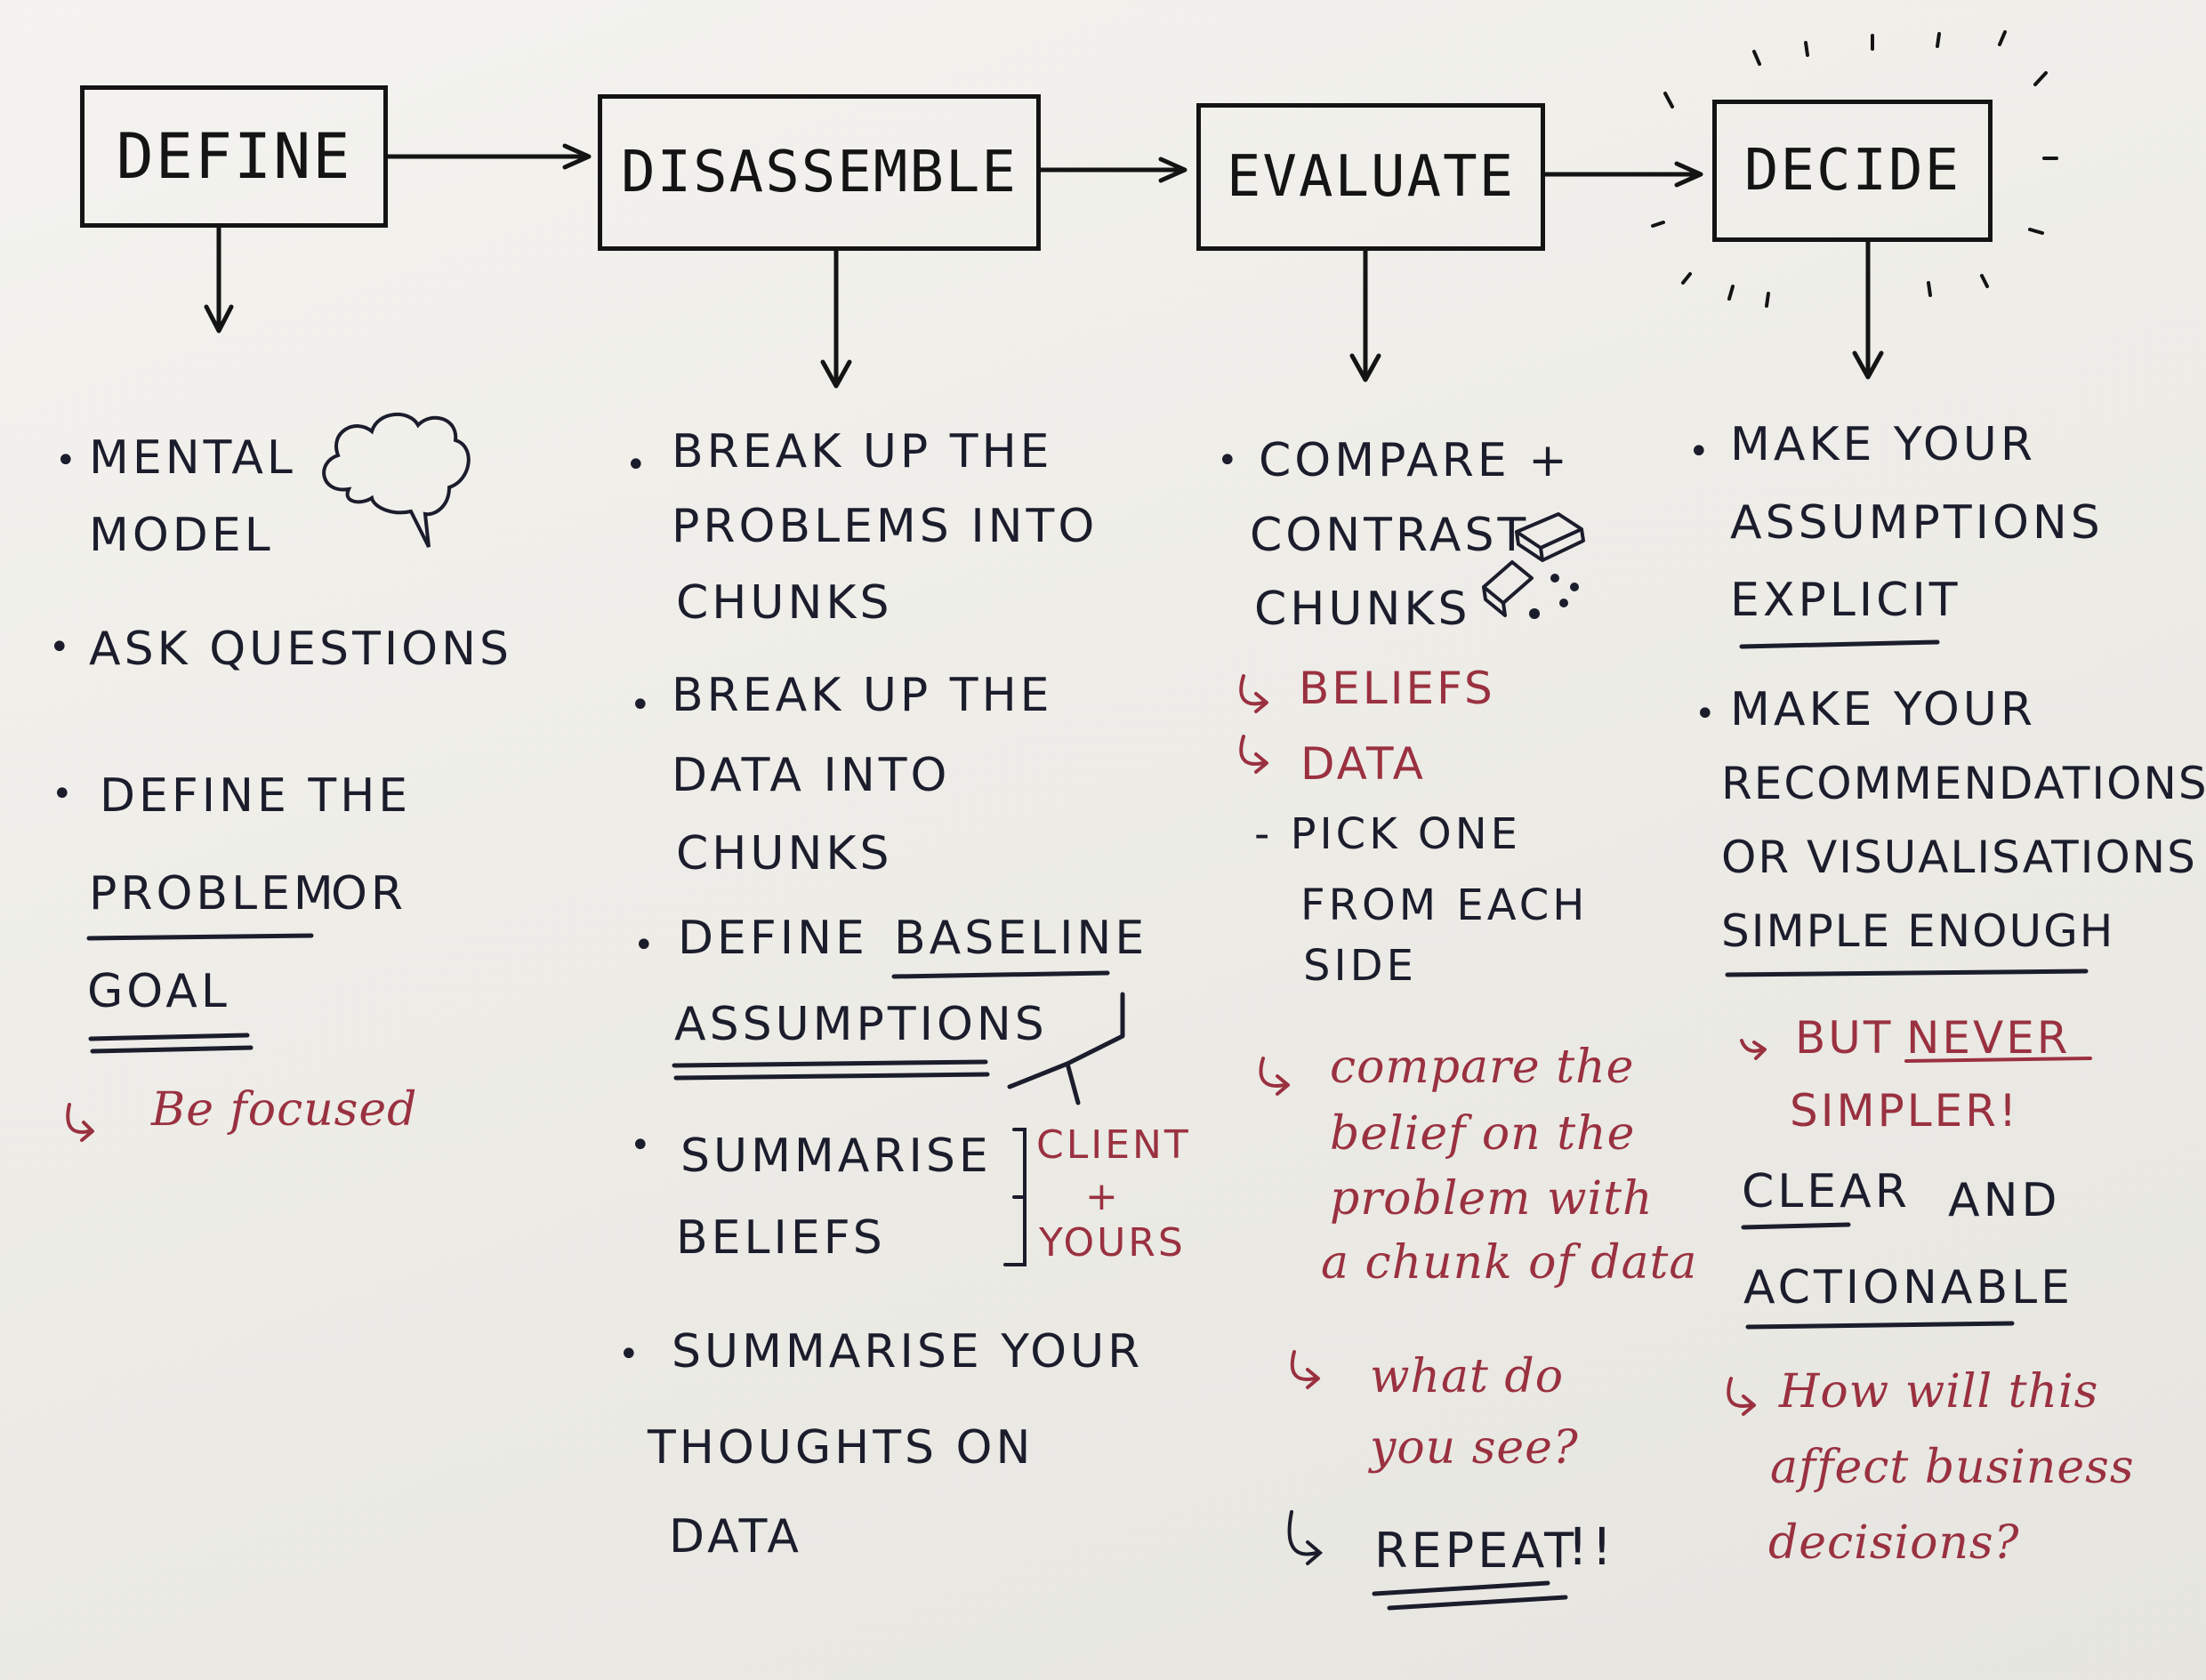 The image size is (2206, 1680). I want to click on underline-explicit, so click(1839, 644).